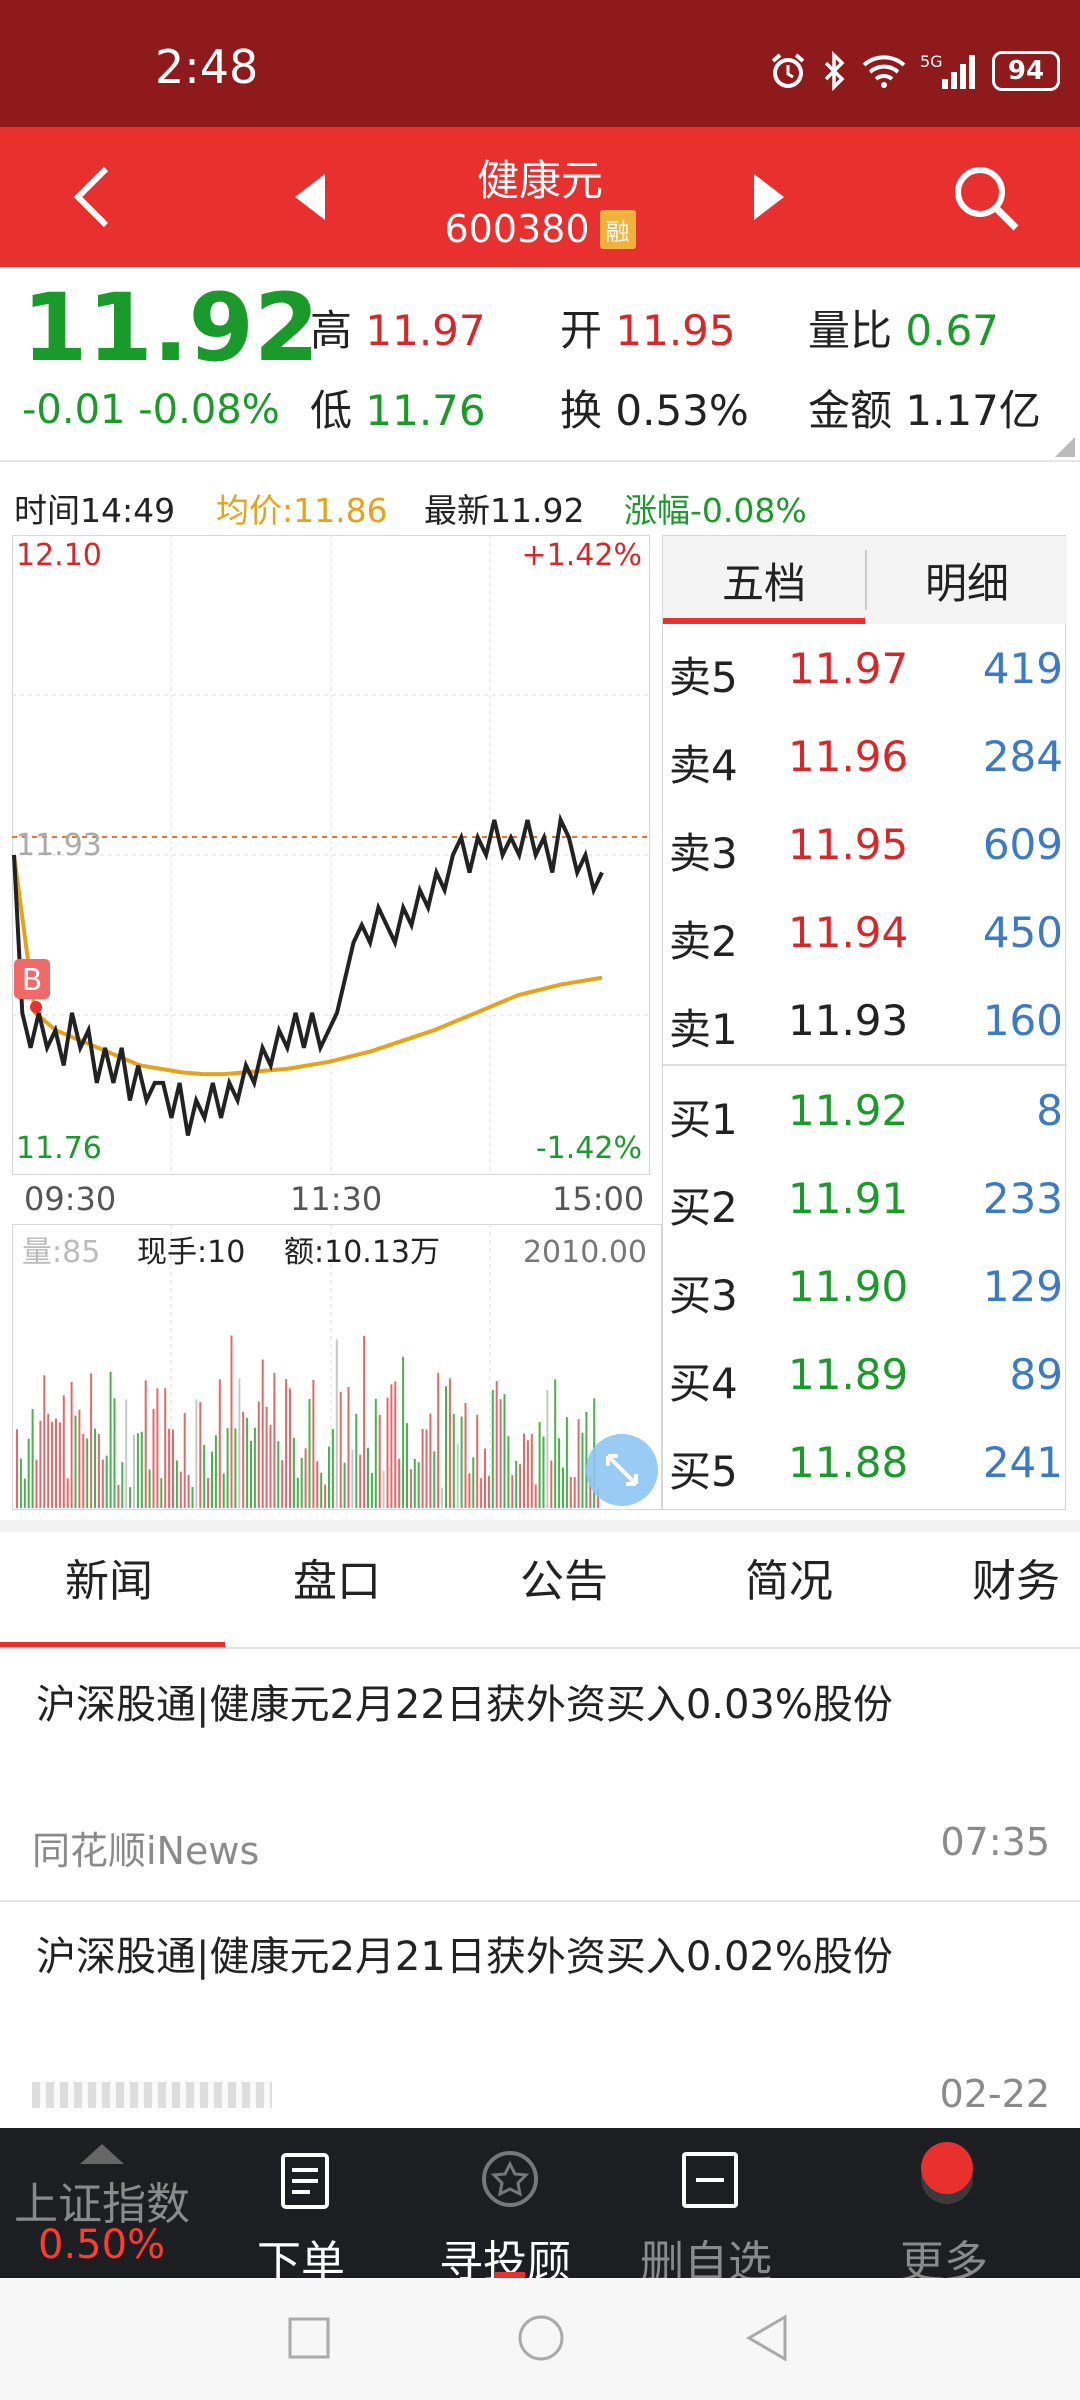 The height and width of the screenshot is (2400, 1080). I want to click on expand-corner-icon, so click(1065, 447).